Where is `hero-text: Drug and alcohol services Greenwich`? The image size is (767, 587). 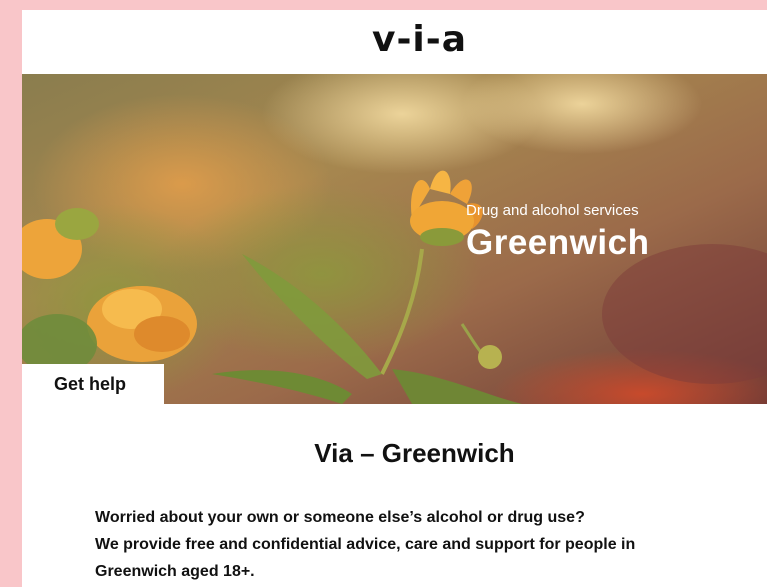 hero-text: Drug and alcohol services Greenwich is located at coordinates (557, 232).